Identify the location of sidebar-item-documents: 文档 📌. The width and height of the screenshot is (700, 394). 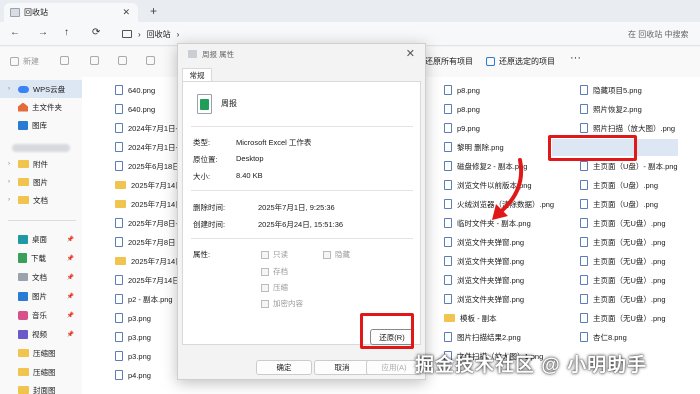
(41, 277).